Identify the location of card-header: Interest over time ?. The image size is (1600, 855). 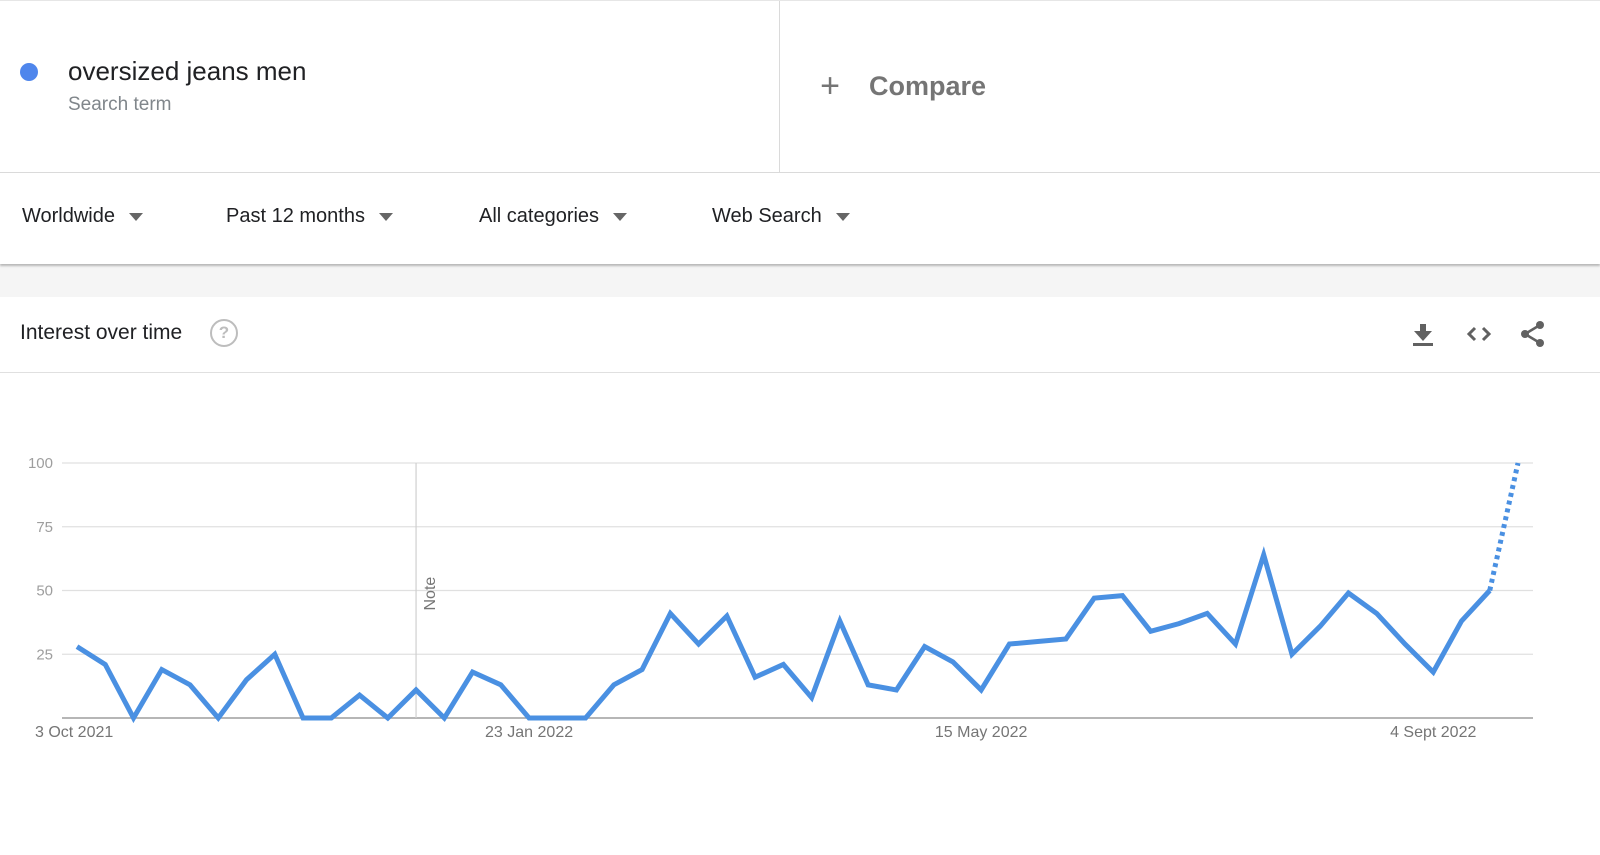
(800, 335).